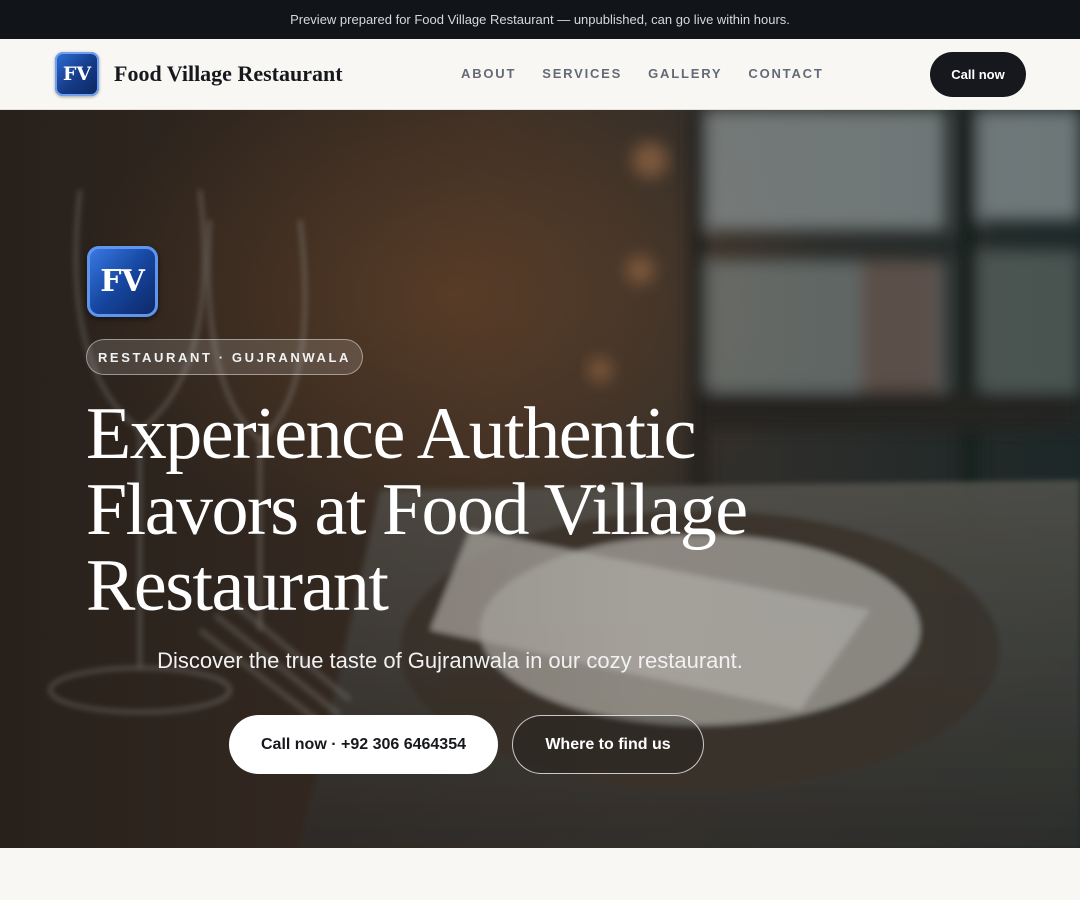  What do you see at coordinates (363, 744) in the screenshot?
I see `hero-call-now-button: Call now · +92 306 6464354` at bounding box center [363, 744].